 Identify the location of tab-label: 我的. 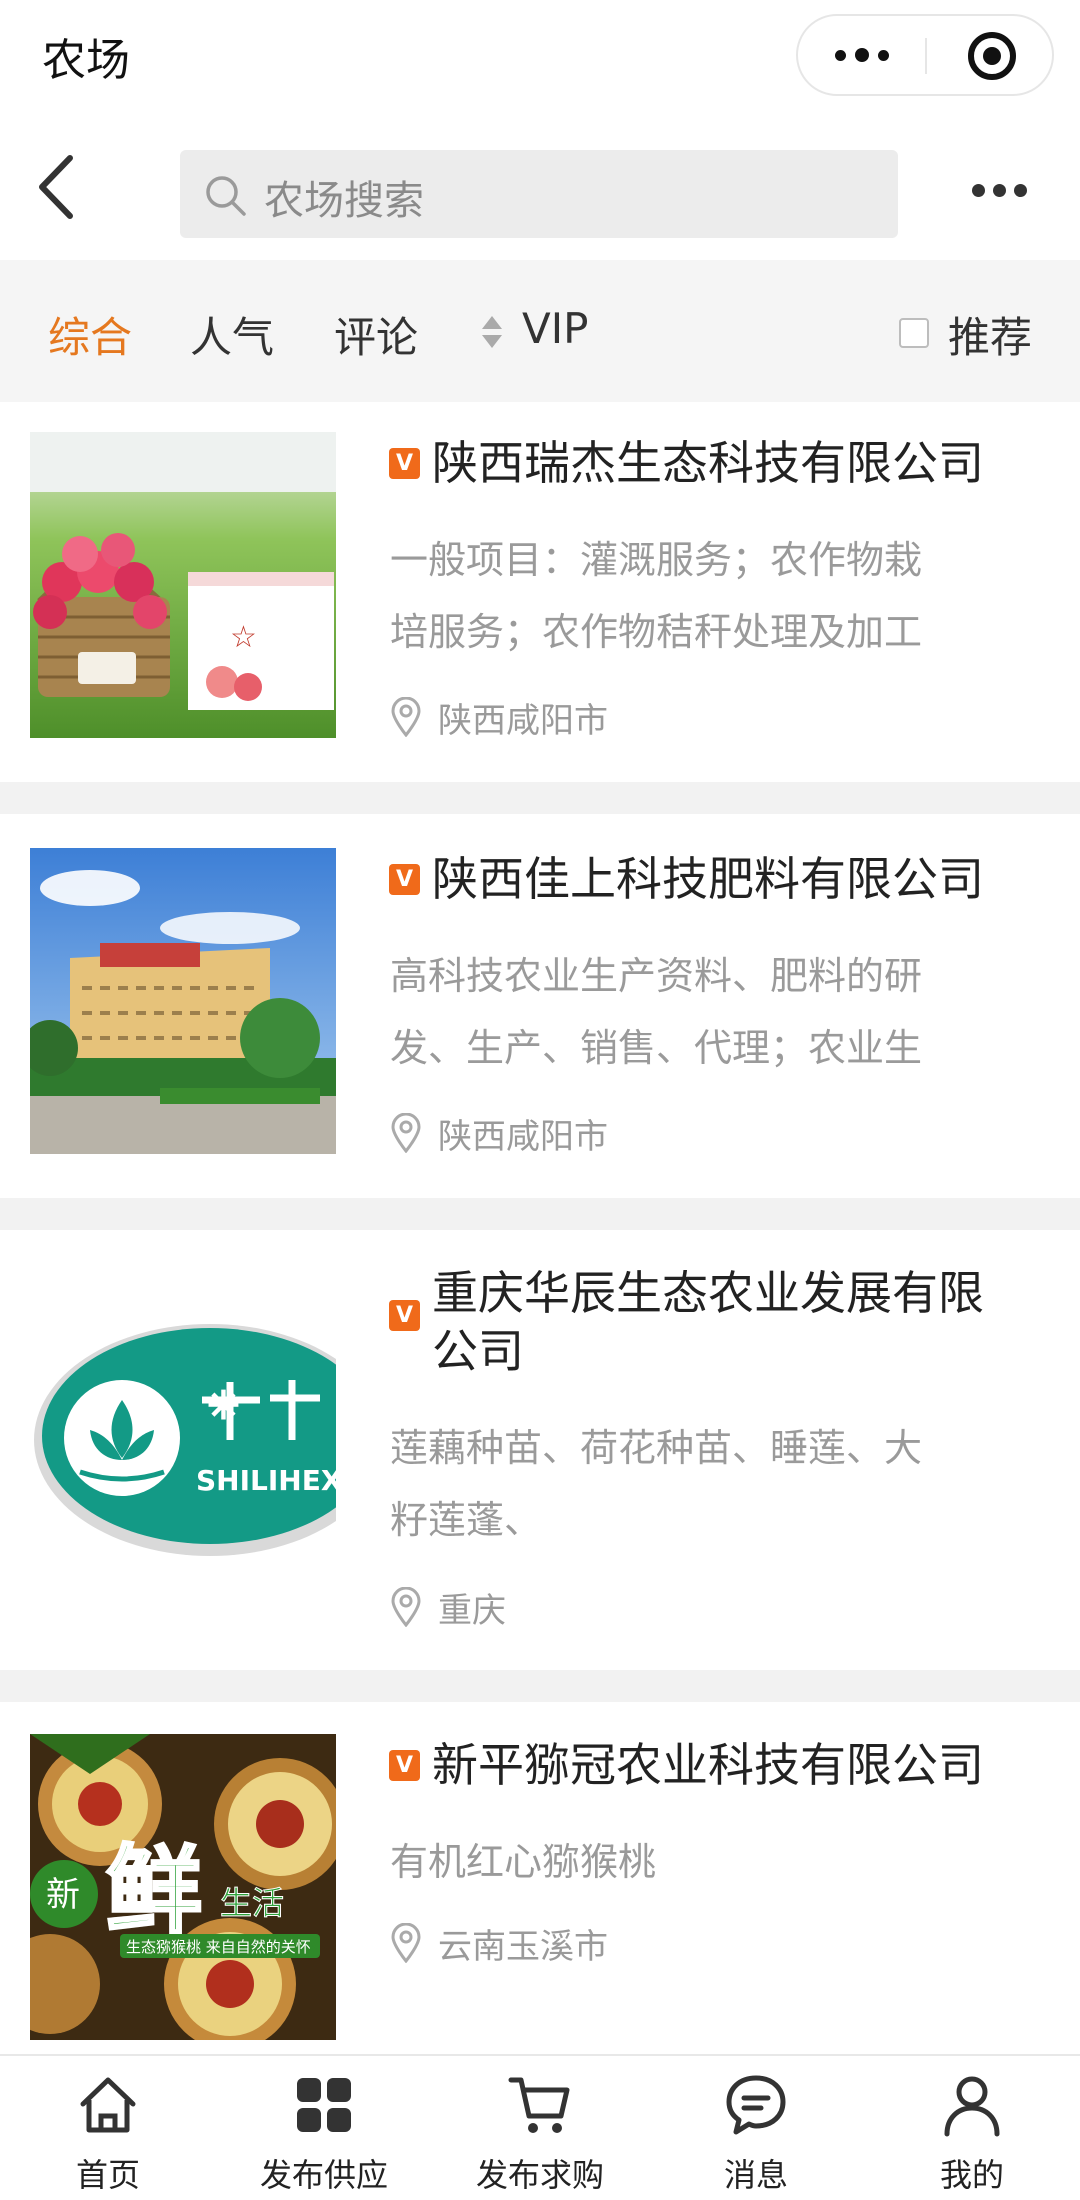
(971, 2175).